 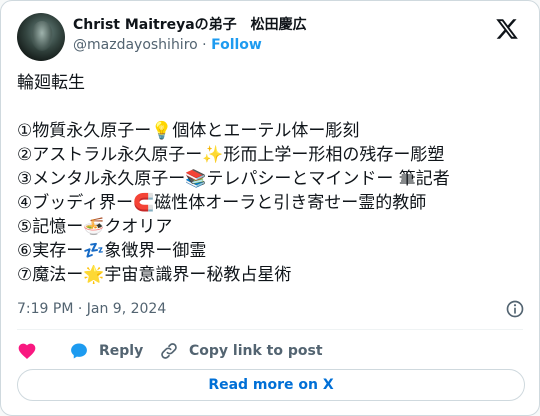 What do you see at coordinates (27, 351) in the screenshot?
I see `heart-icon` at bounding box center [27, 351].